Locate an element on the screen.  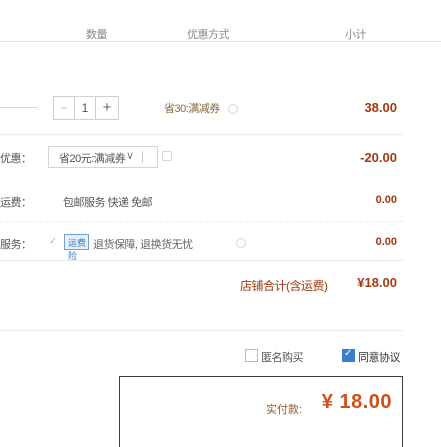
coupon-amount: -20.00 is located at coordinates (378, 157).